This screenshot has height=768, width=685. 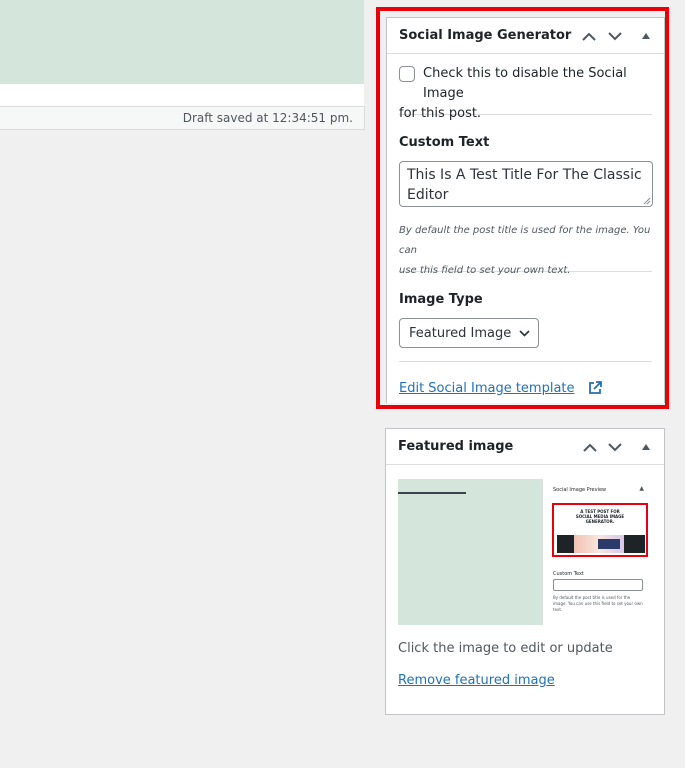 I want to click on metabox-header: Social Image Generator, so click(x=525, y=36).